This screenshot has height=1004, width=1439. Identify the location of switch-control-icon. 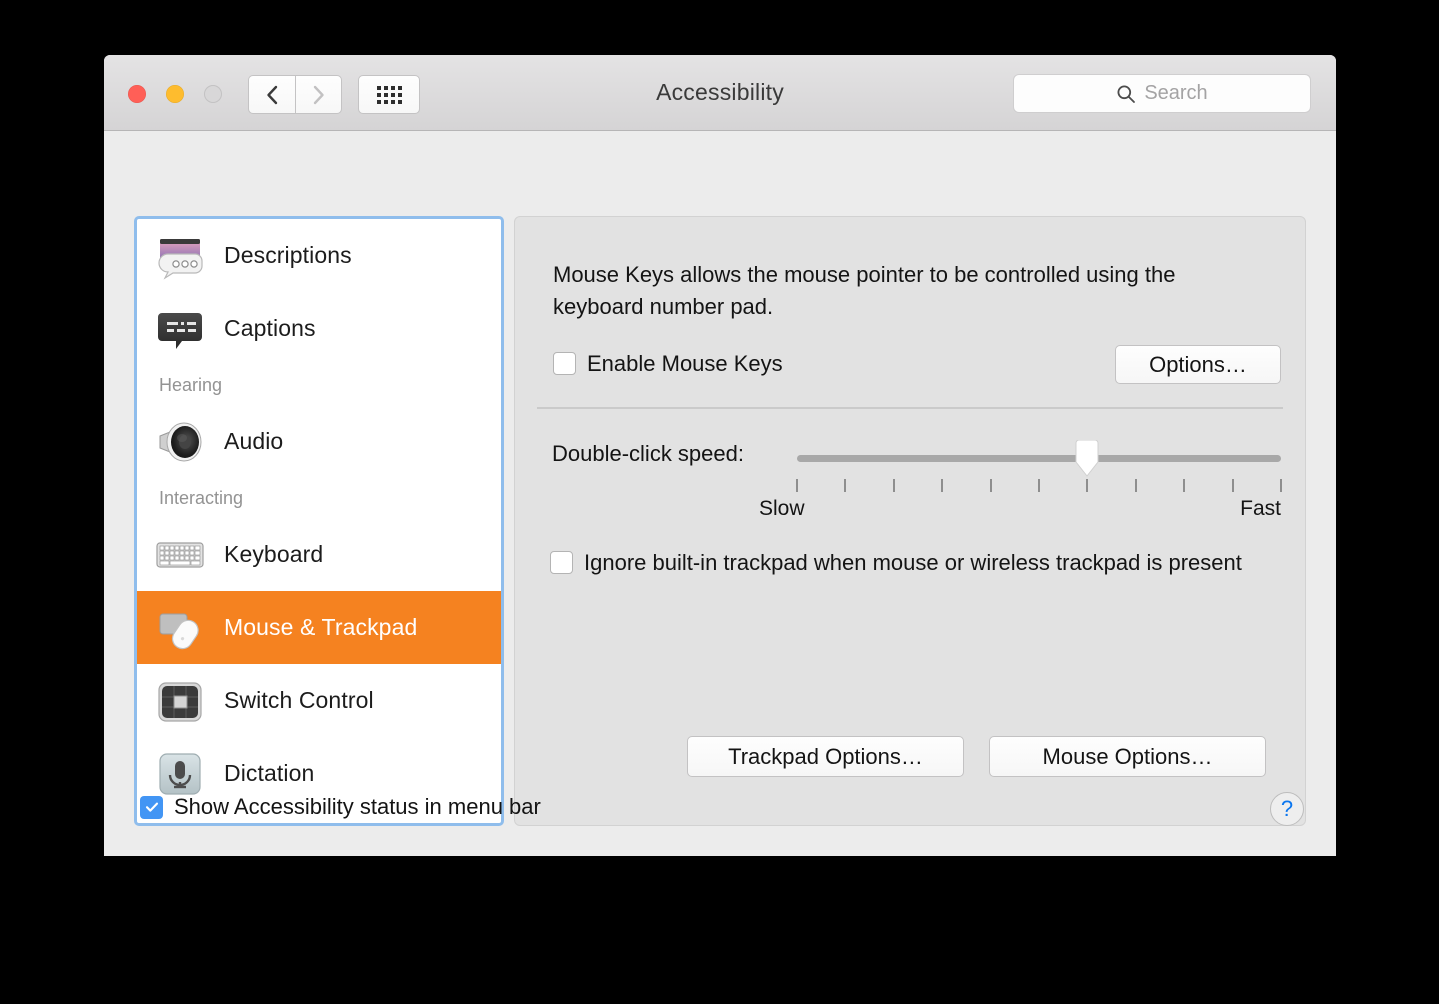
(180, 701).